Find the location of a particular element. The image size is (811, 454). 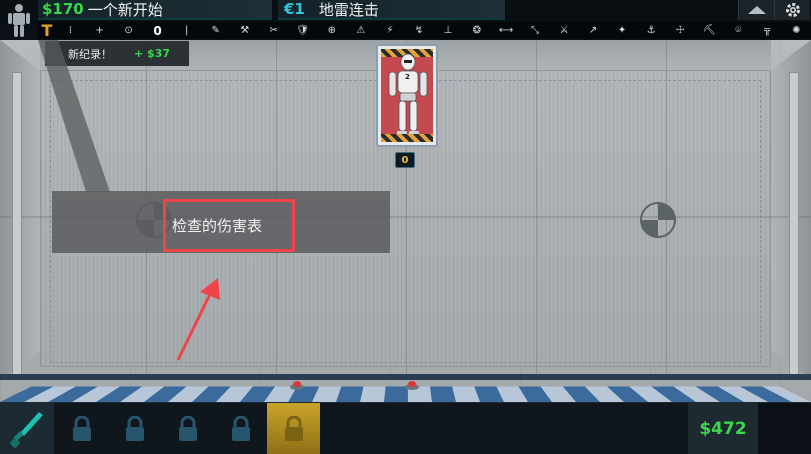

toolbar-item: + is located at coordinates (99, 30).